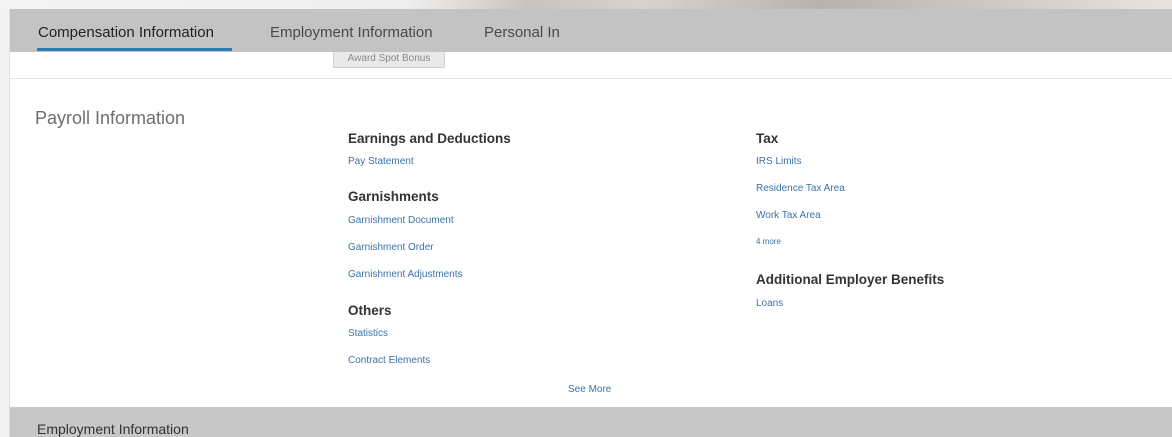 The image size is (1172, 437). Describe the element at coordinates (429, 138) in the screenshot. I see `earnings-deductions-title: Earnings and Deductions` at that location.